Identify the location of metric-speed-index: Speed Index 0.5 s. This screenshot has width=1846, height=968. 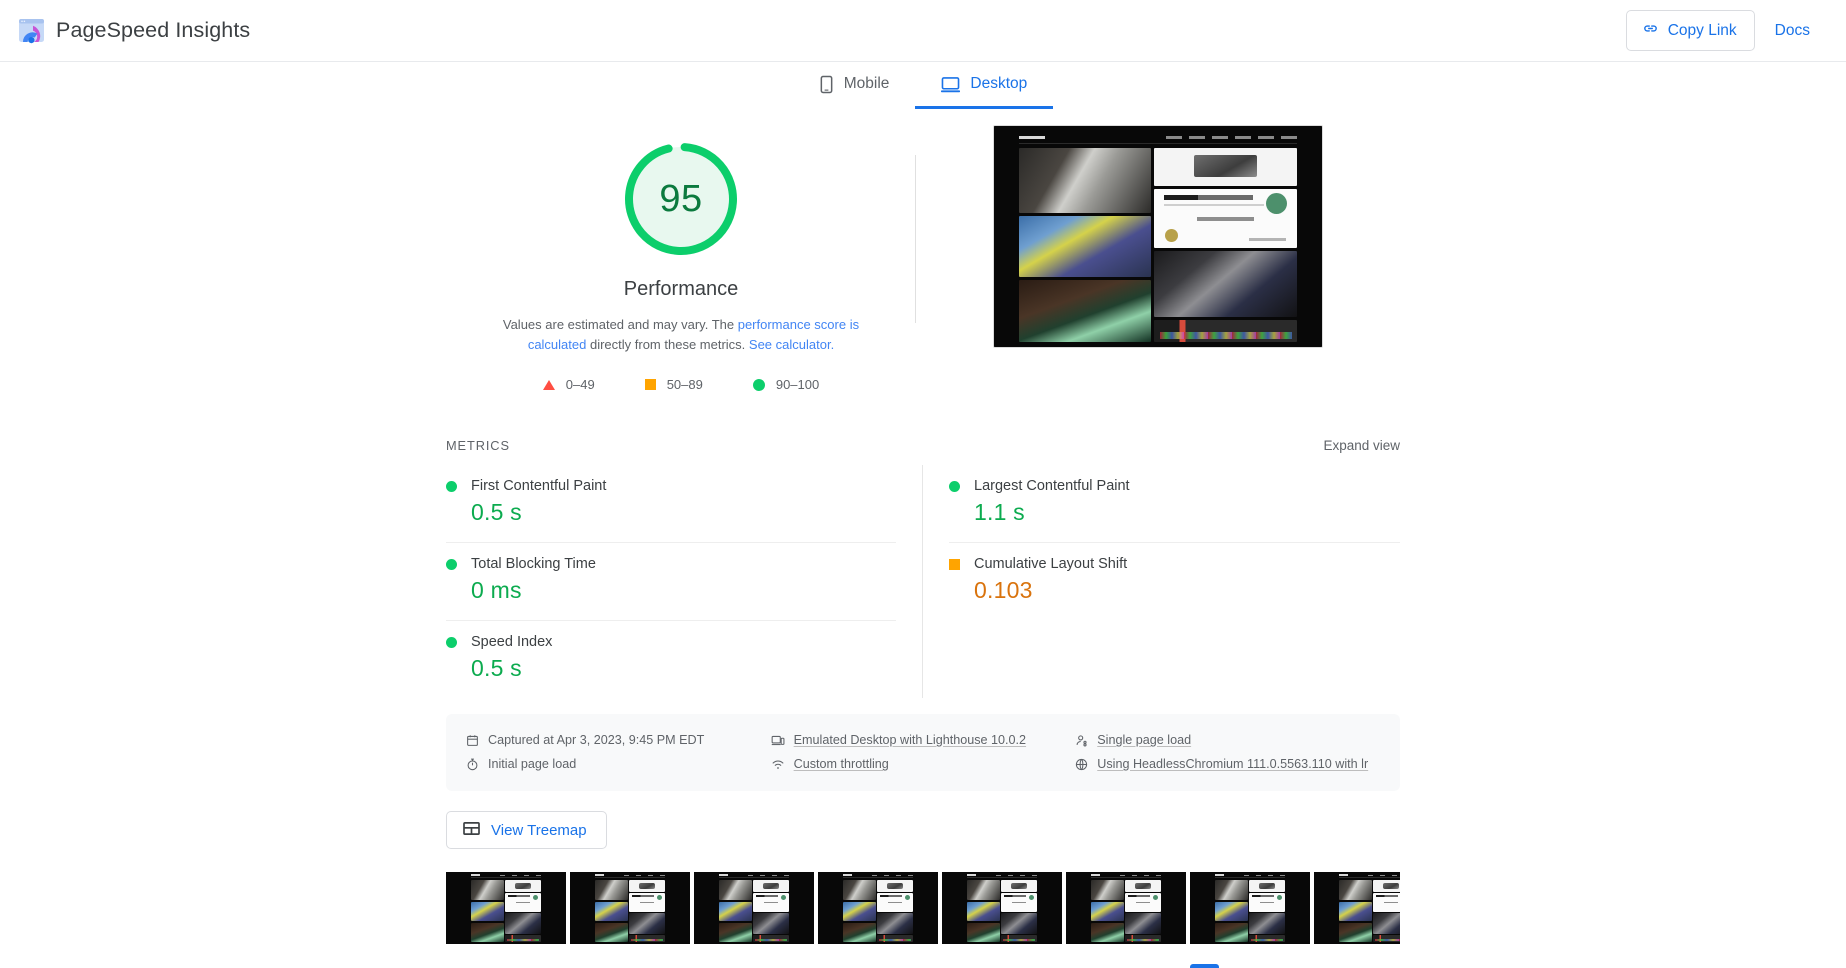
(671, 659).